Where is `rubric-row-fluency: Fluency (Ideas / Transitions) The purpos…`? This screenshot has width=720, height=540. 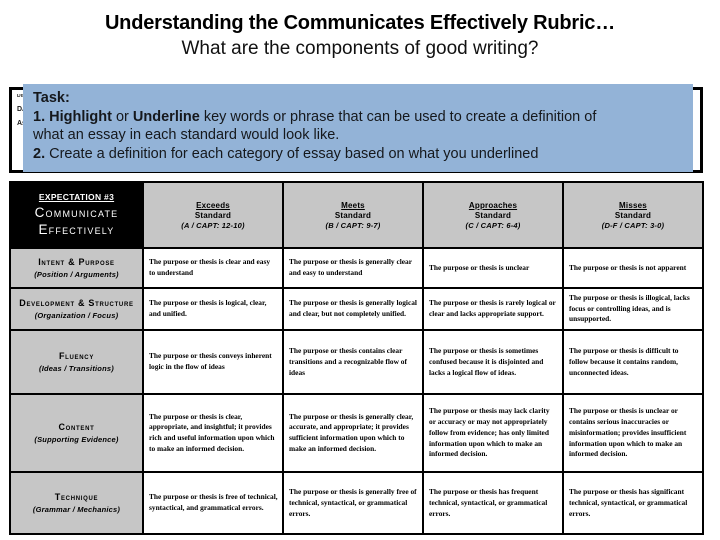 rubric-row-fluency: Fluency (Ideas / Transitions) The purpos… is located at coordinates (356, 362).